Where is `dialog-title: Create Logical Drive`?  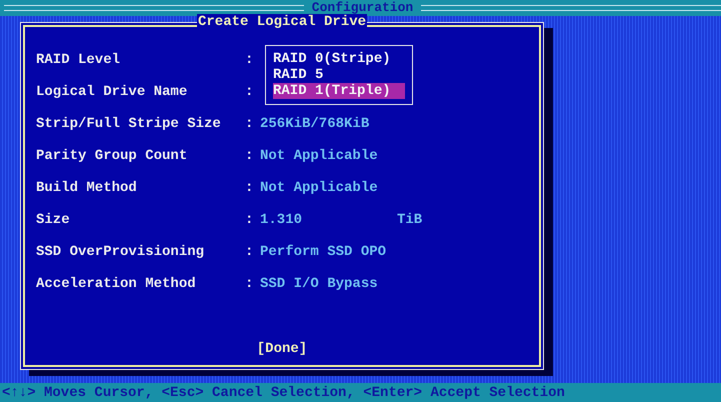
dialog-title: Create Logical Drive is located at coordinates (282, 22).